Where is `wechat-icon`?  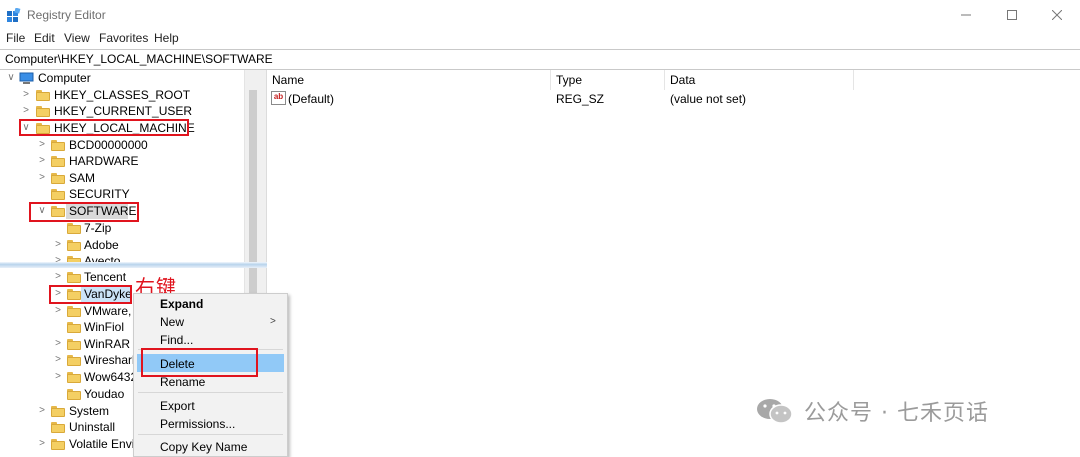
wechat-icon is located at coordinates (775, 411).